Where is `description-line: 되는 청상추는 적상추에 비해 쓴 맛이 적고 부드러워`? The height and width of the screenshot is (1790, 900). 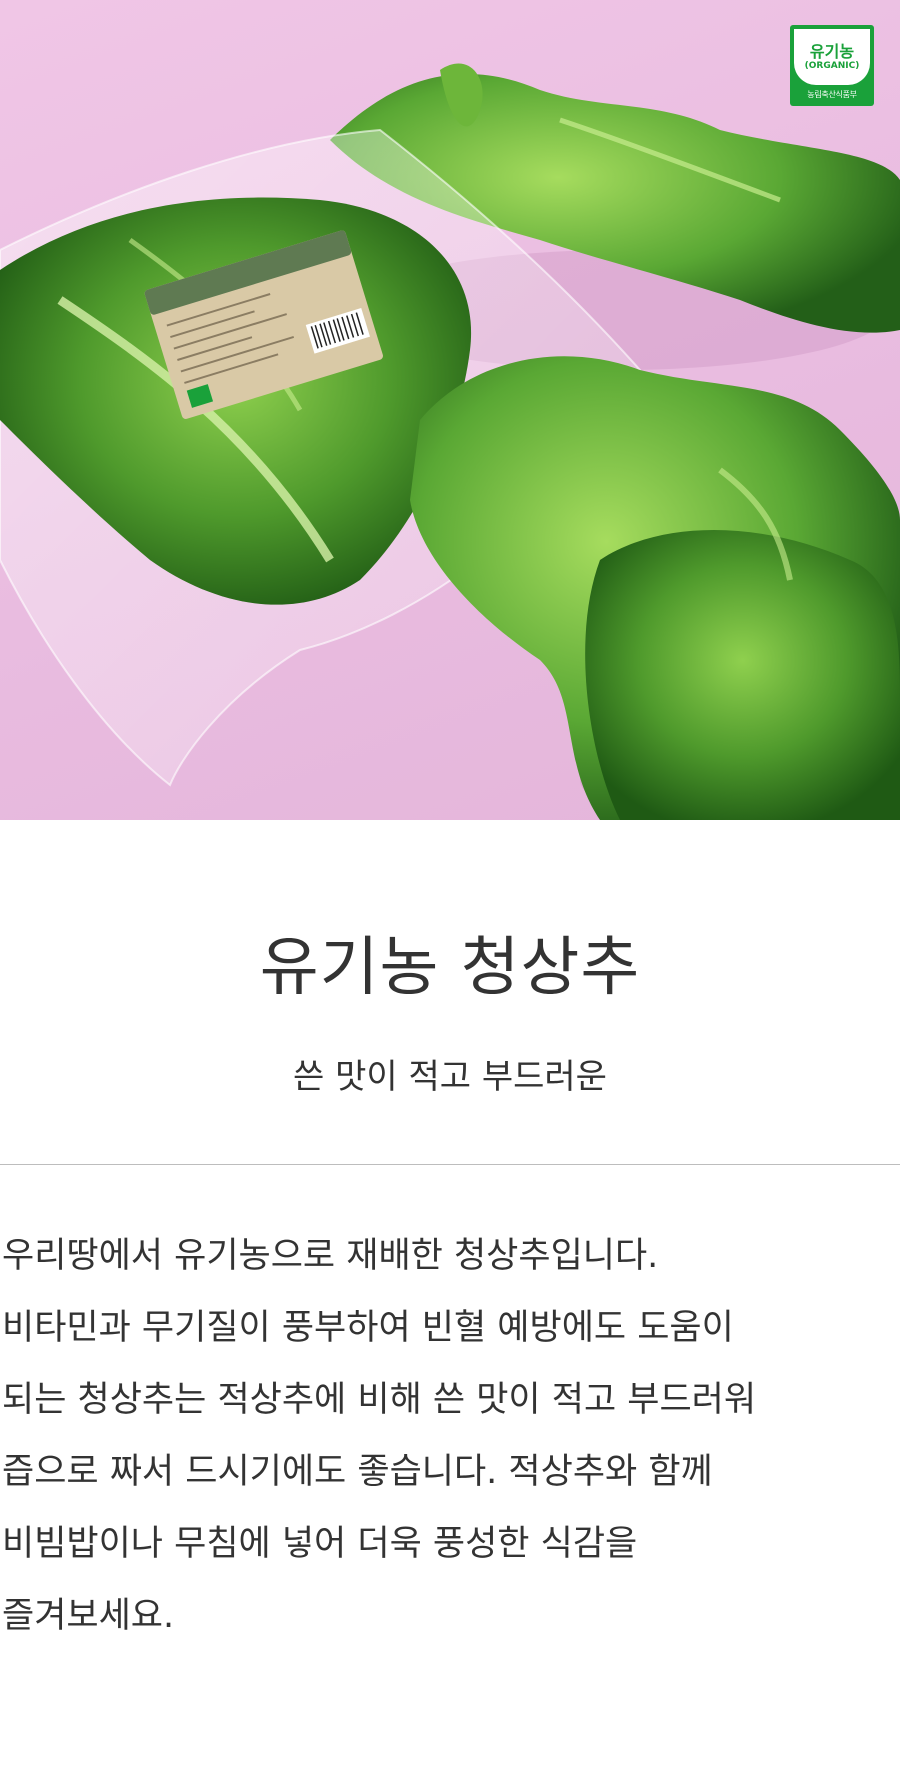 description-line: 되는 청상추는 적상추에 비해 쓴 맛이 적고 부드러워 is located at coordinates (379, 1400).